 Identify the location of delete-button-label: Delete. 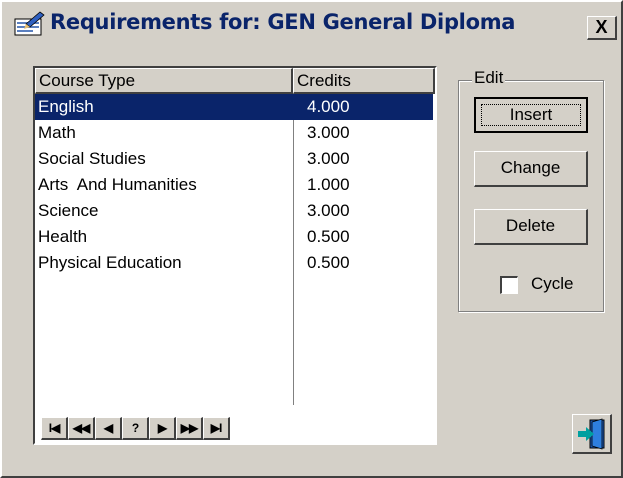
(530, 225).